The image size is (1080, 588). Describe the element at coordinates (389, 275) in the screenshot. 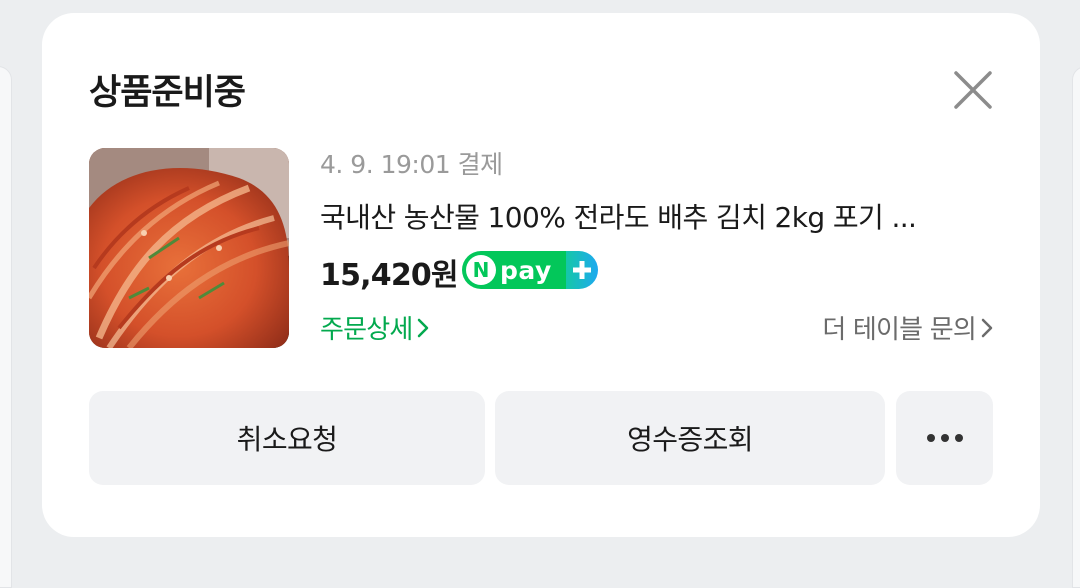

I see `product-price: 15,420원` at that location.